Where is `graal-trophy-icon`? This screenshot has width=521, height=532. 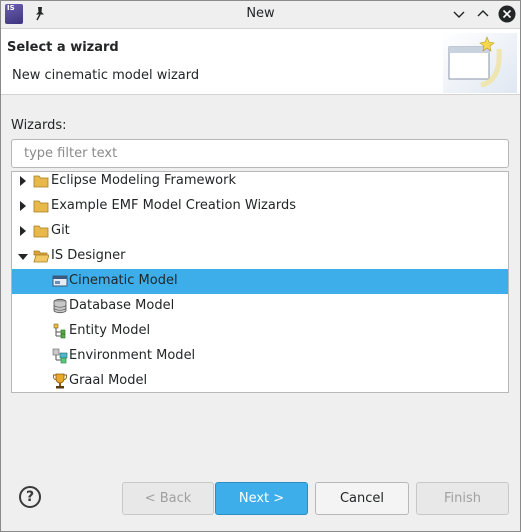 graal-trophy-icon is located at coordinates (60, 381).